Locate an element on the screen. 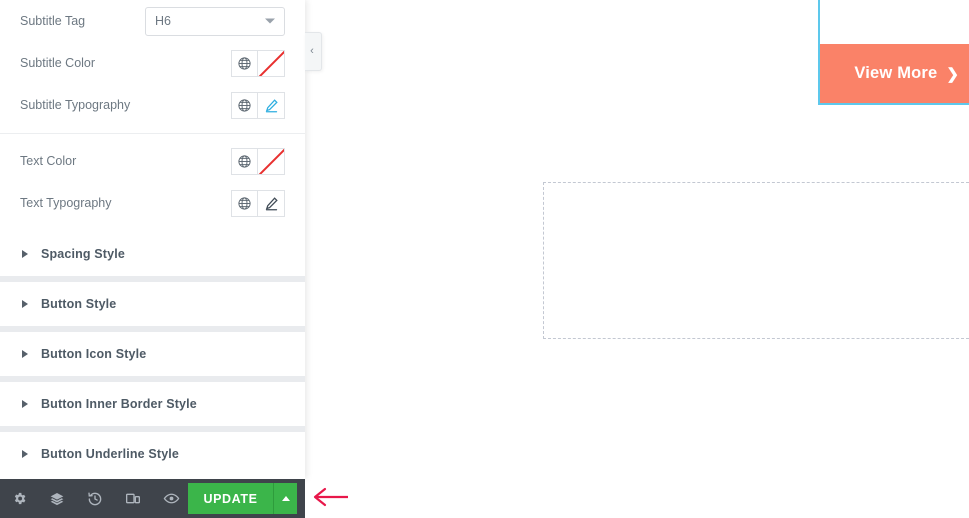 The image size is (969, 518). pencil-icon-button-subtitle-typography is located at coordinates (271, 105).